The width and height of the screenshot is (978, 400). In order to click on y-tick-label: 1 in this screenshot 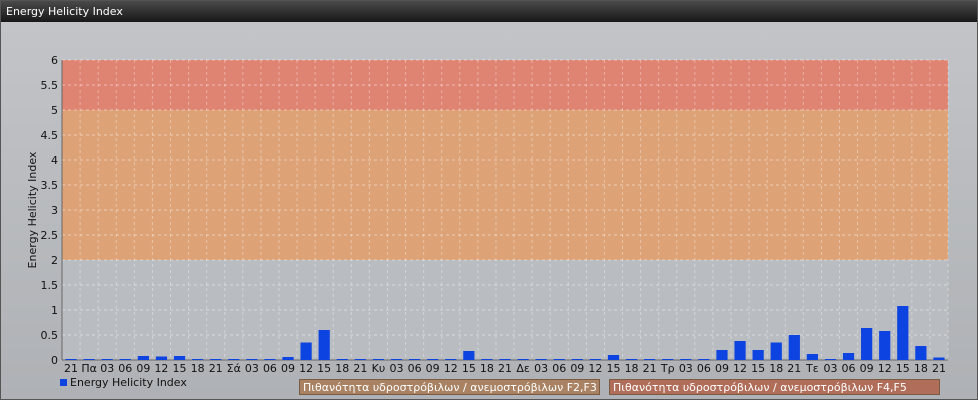, I will do `click(54, 310)`.